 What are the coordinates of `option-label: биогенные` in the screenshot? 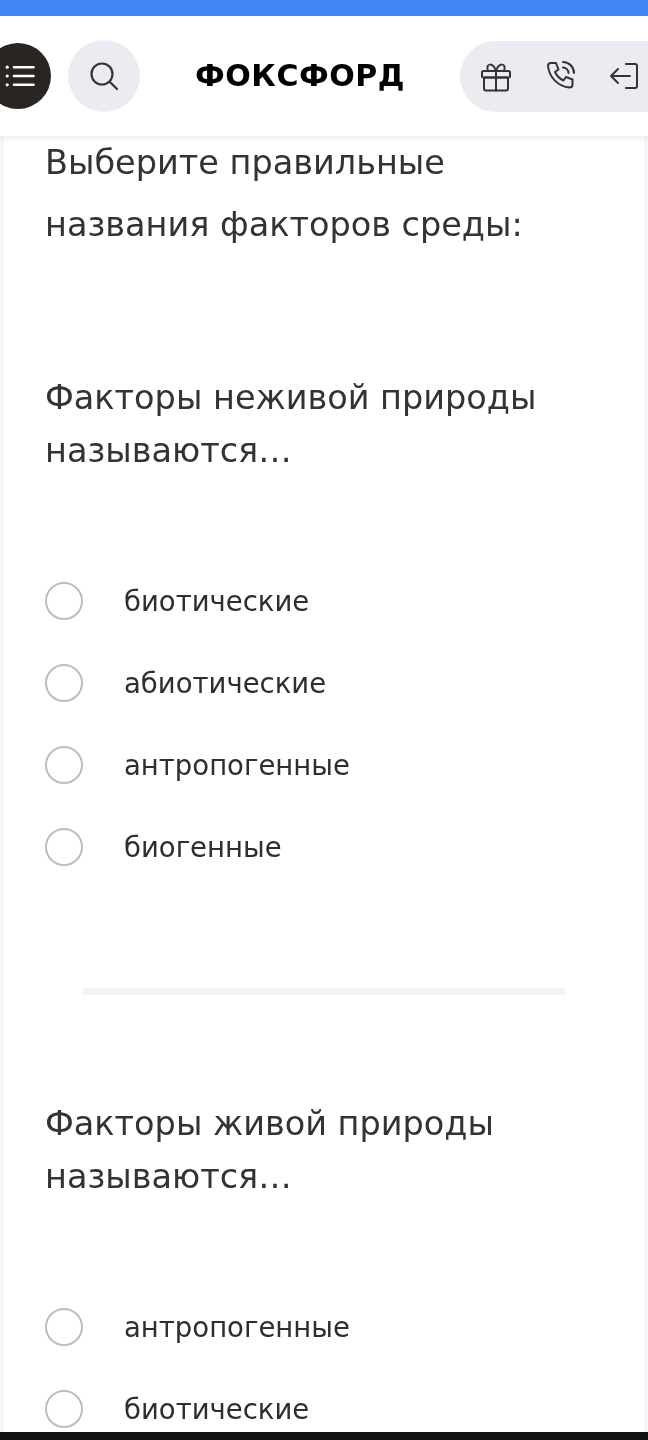 It's located at (203, 847).